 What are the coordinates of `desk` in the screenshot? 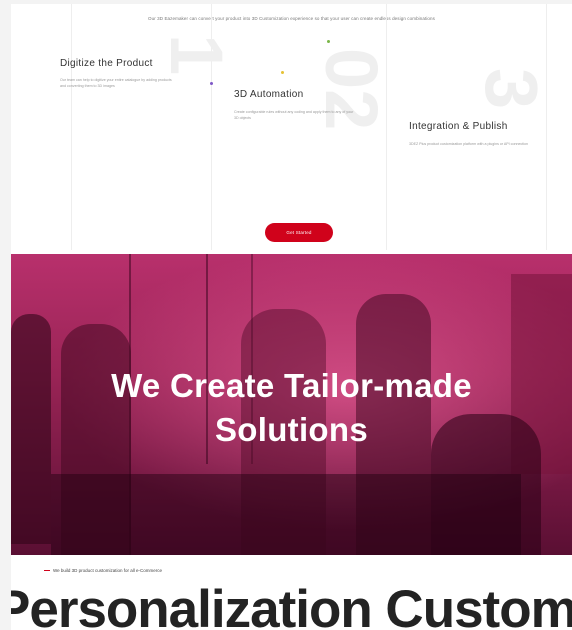 It's located at (286, 514).